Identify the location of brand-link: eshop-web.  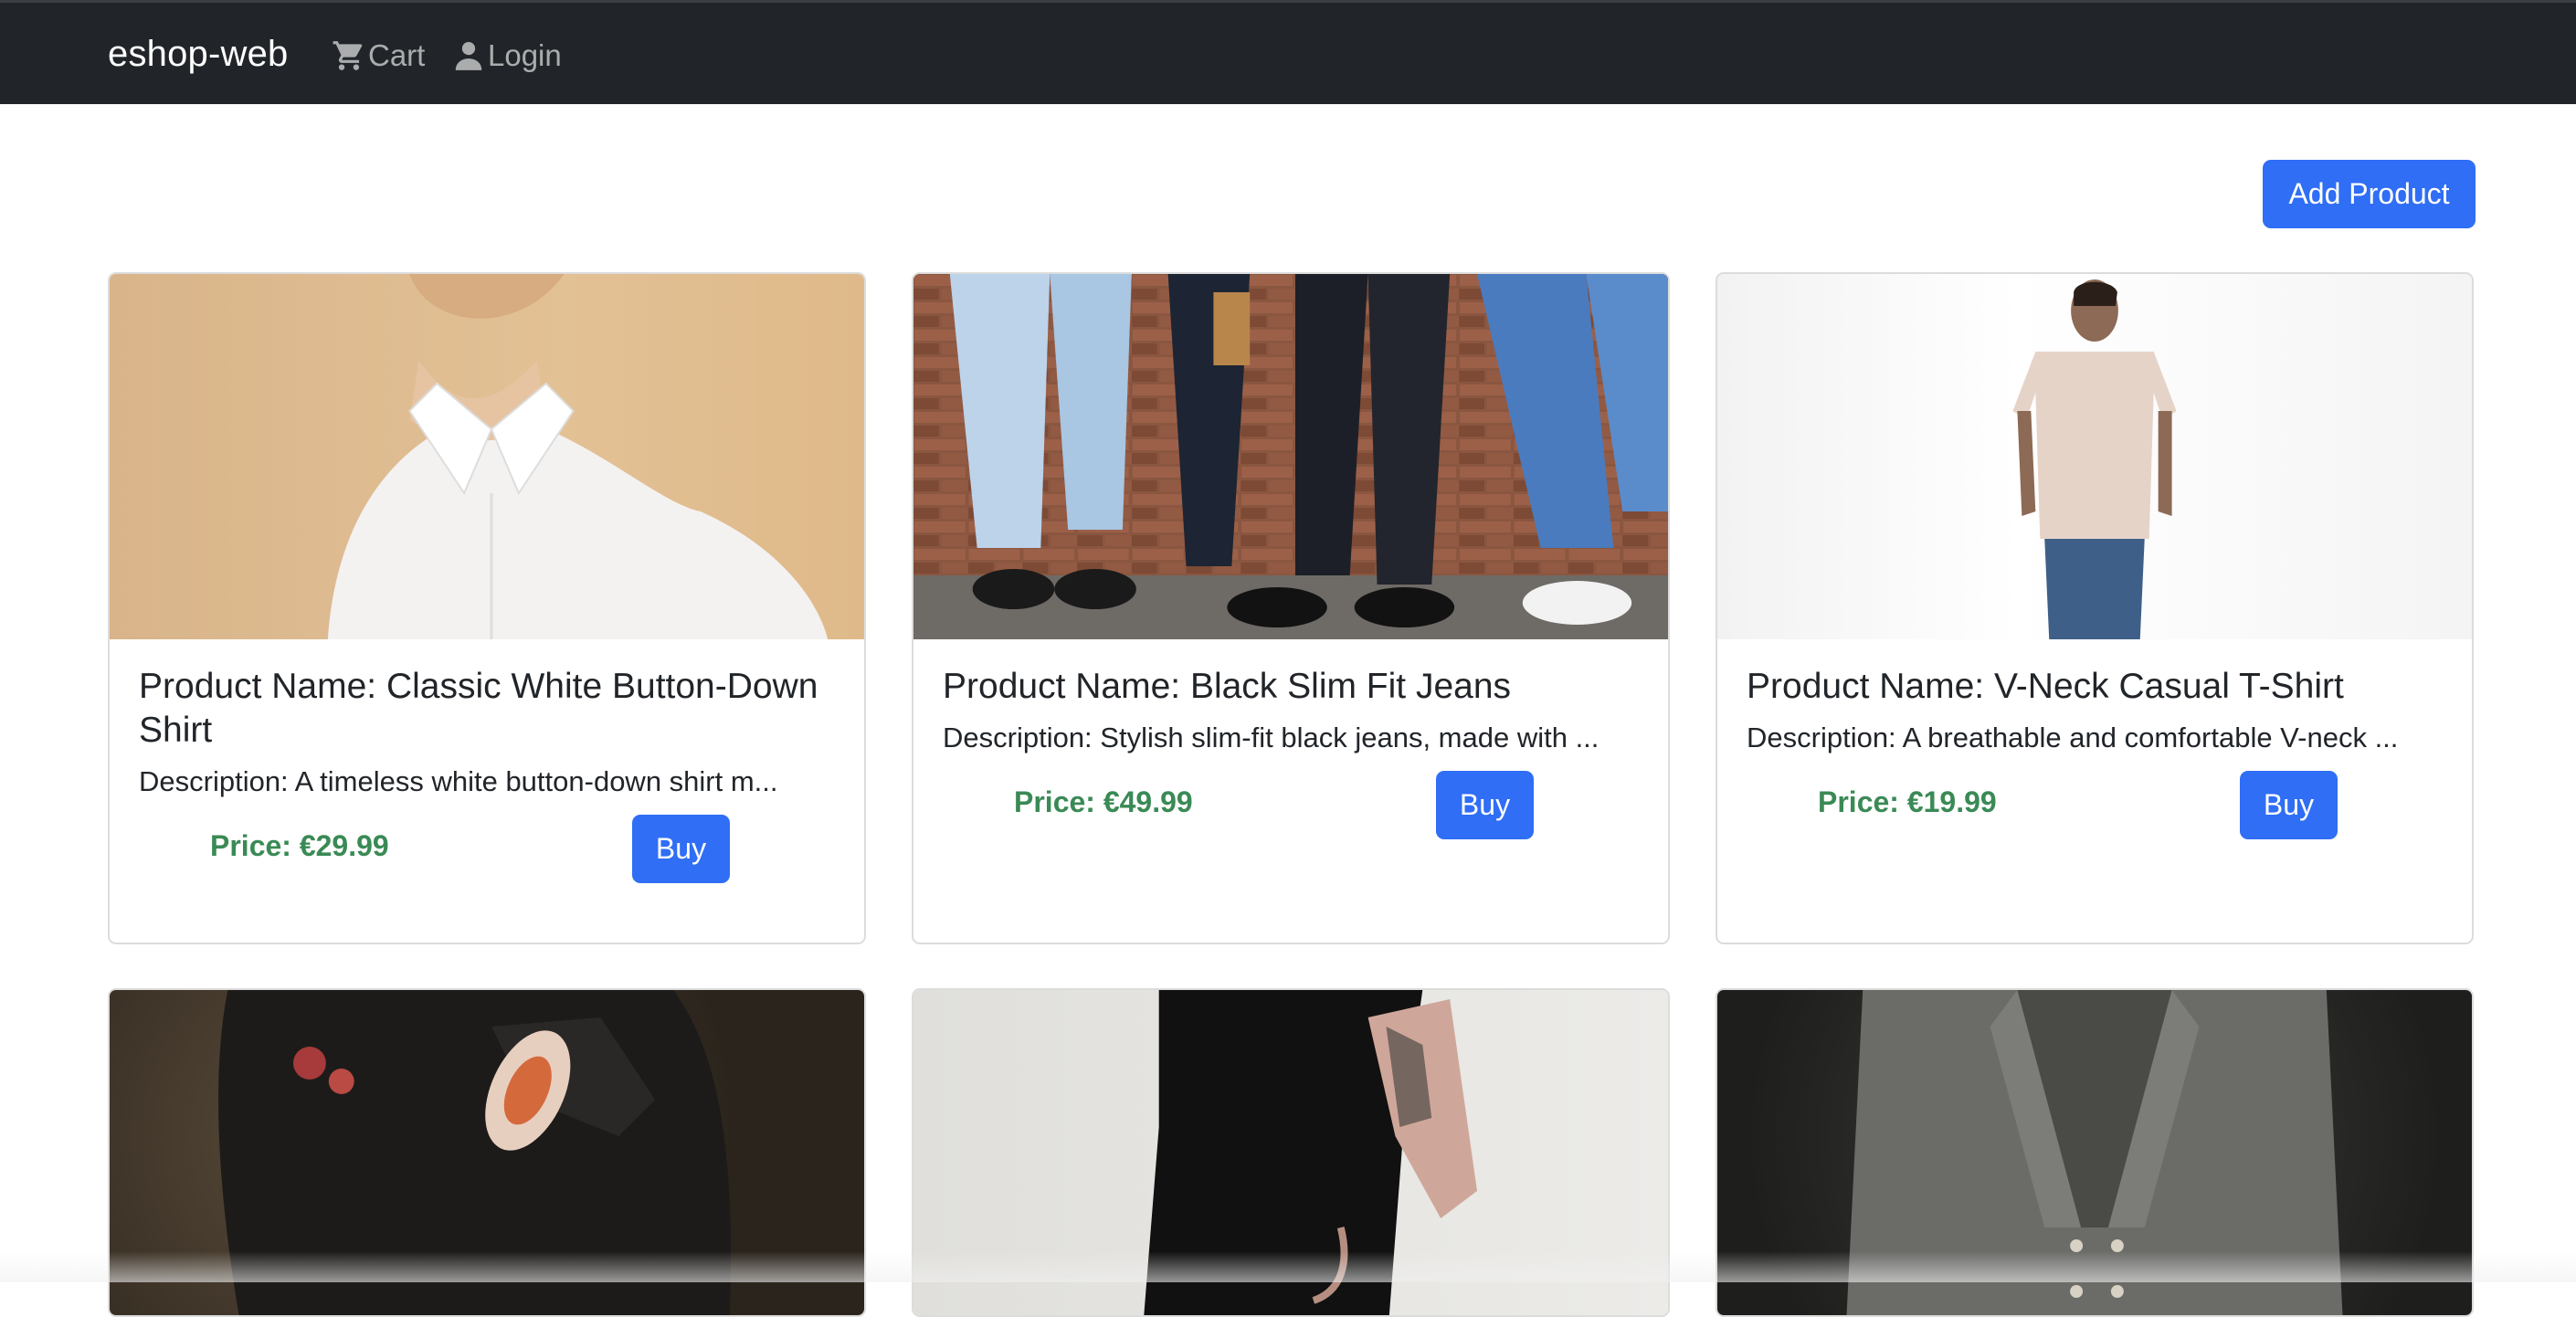
(198, 55).